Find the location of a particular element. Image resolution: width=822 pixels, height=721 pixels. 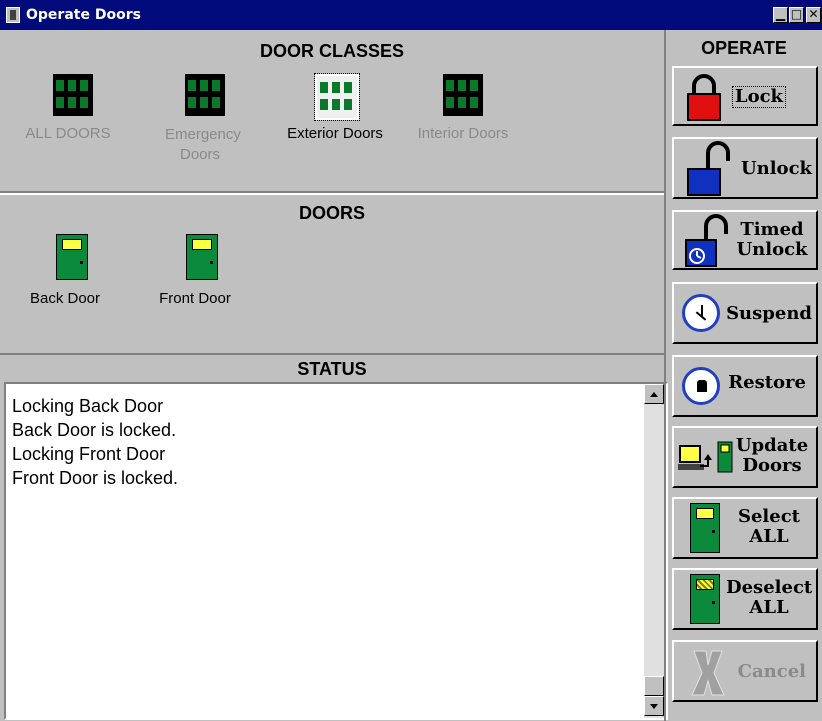

class-label: Interior Doors is located at coordinates (463, 133).